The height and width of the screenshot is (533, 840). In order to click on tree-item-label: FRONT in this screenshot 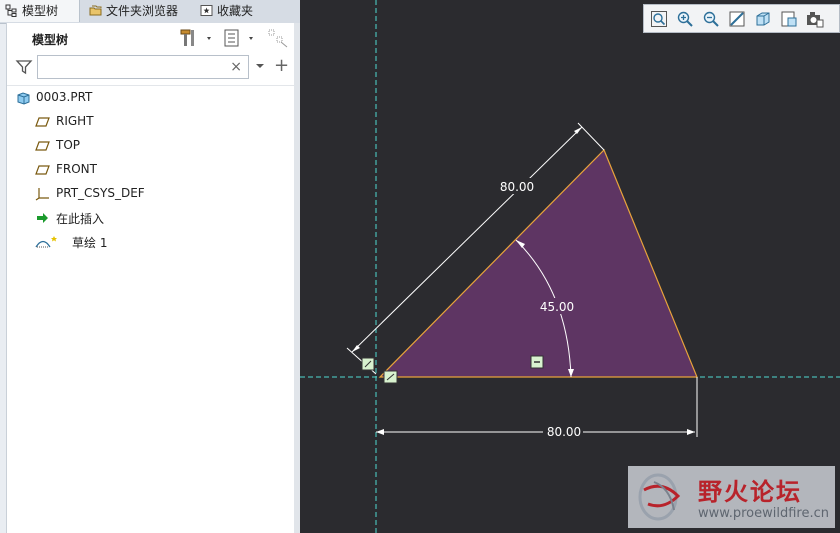, I will do `click(76, 169)`.